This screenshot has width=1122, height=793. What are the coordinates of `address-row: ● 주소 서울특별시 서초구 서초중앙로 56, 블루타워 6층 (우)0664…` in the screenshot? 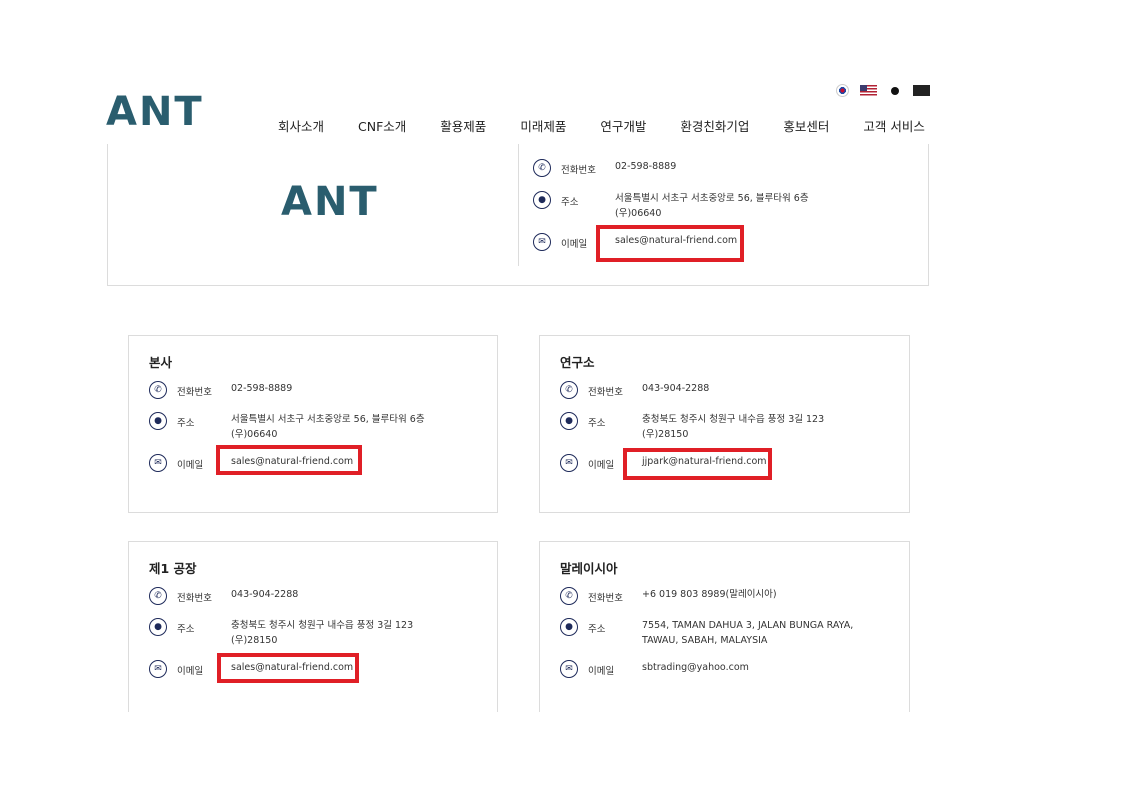 It's located at (287, 427).